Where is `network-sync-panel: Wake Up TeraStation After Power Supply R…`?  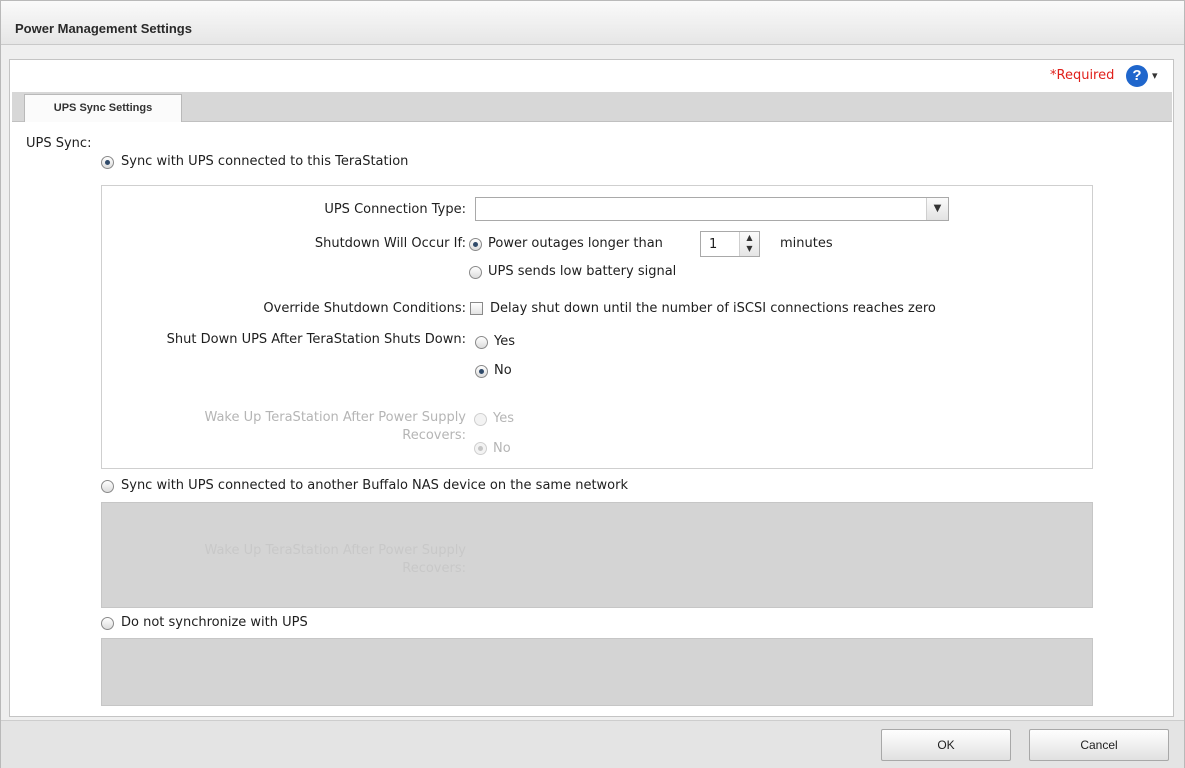 network-sync-panel: Wake Up TeraStation After Power Supply R… is located at coordinates (597, 555).